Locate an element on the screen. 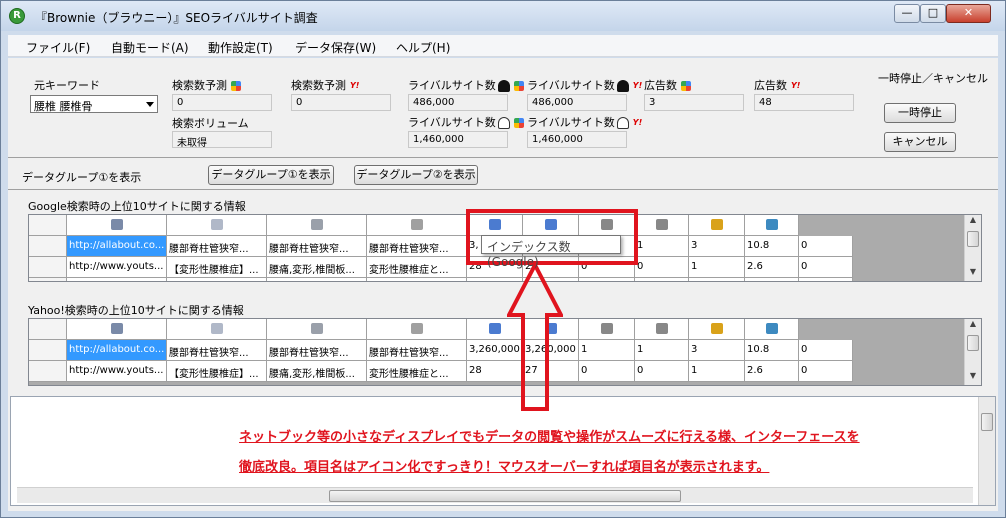  search-volume-field: 未取得 is located at coordinates (222, 140).